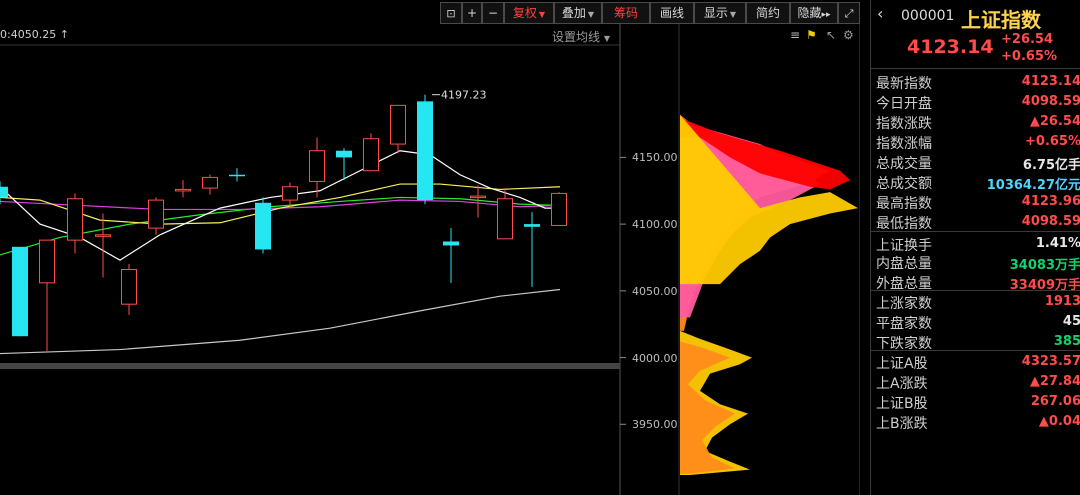  Describe the element at coordinates (655, 158) in the screenshot. I see `y-tick-label: 4150.00` at that location.